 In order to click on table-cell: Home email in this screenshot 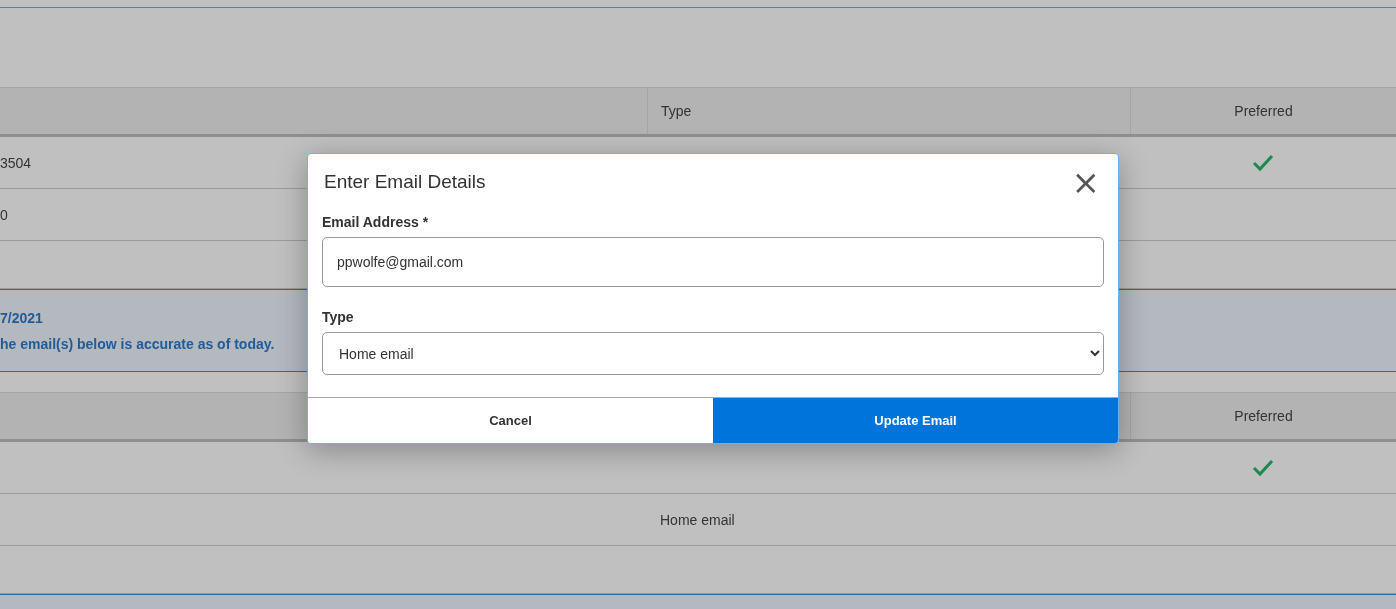, I will do `click(697, 519)`.